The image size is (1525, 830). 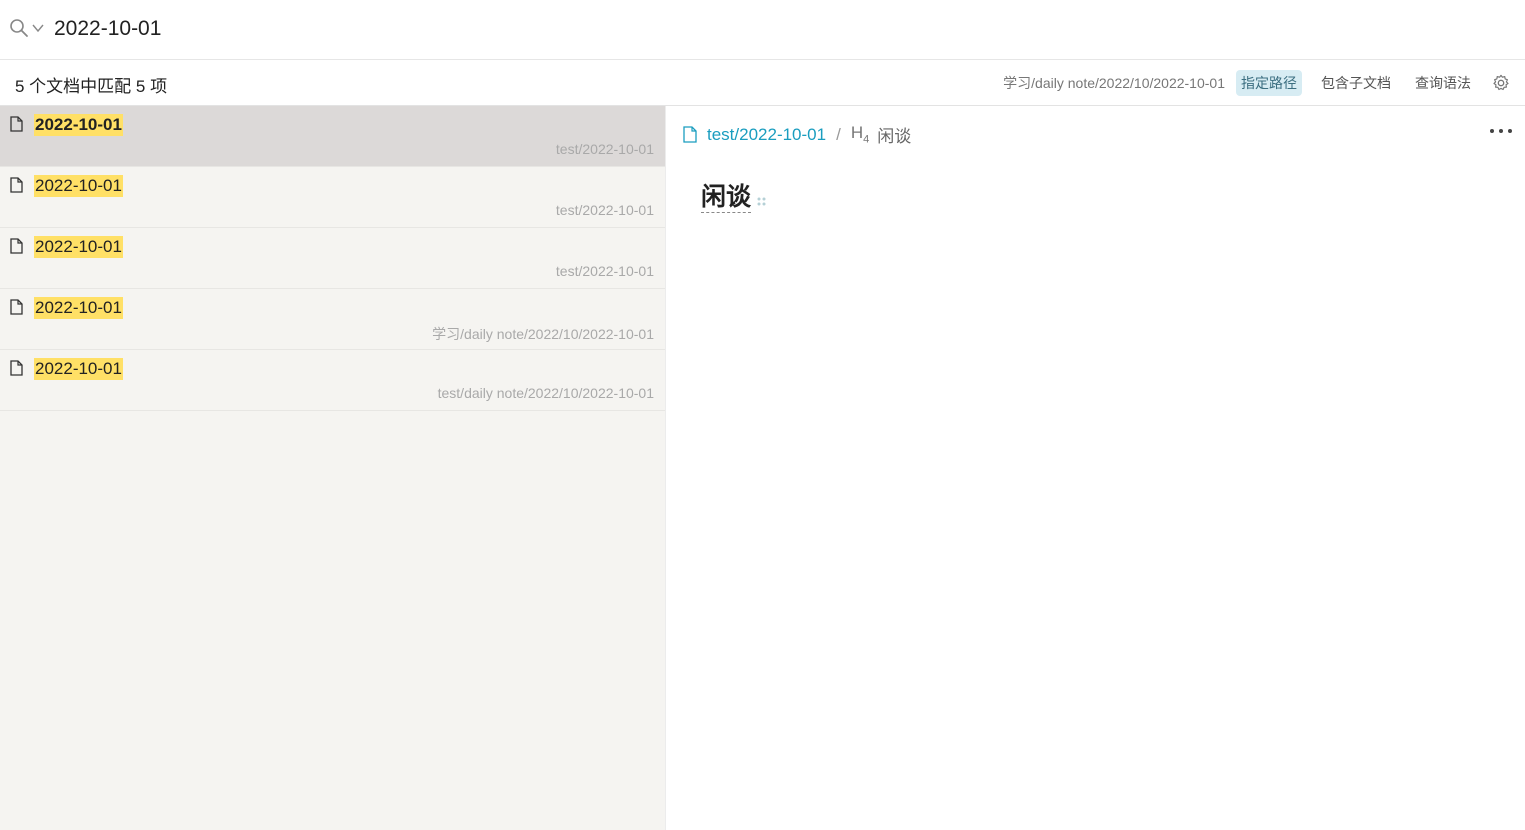 What do you see at coordinates (545, 393) in the screenshot?
I see `result-path: test/daily note/2022/10/2022-10-01` at bounding box center [545, 393].